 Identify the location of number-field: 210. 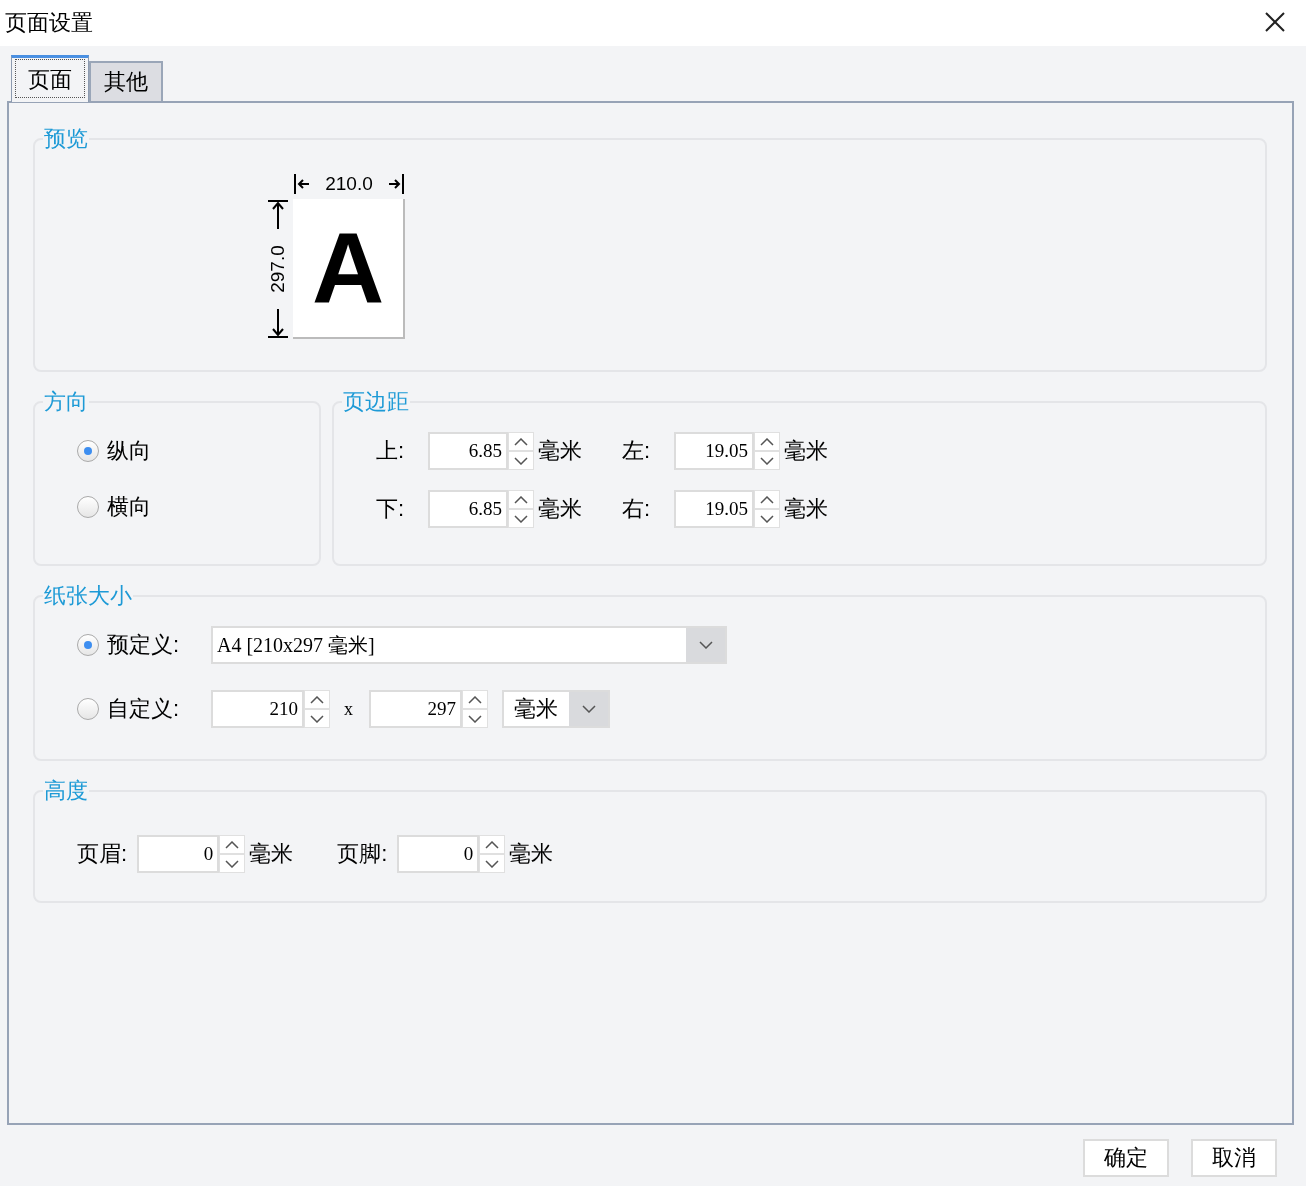
(257, 709).